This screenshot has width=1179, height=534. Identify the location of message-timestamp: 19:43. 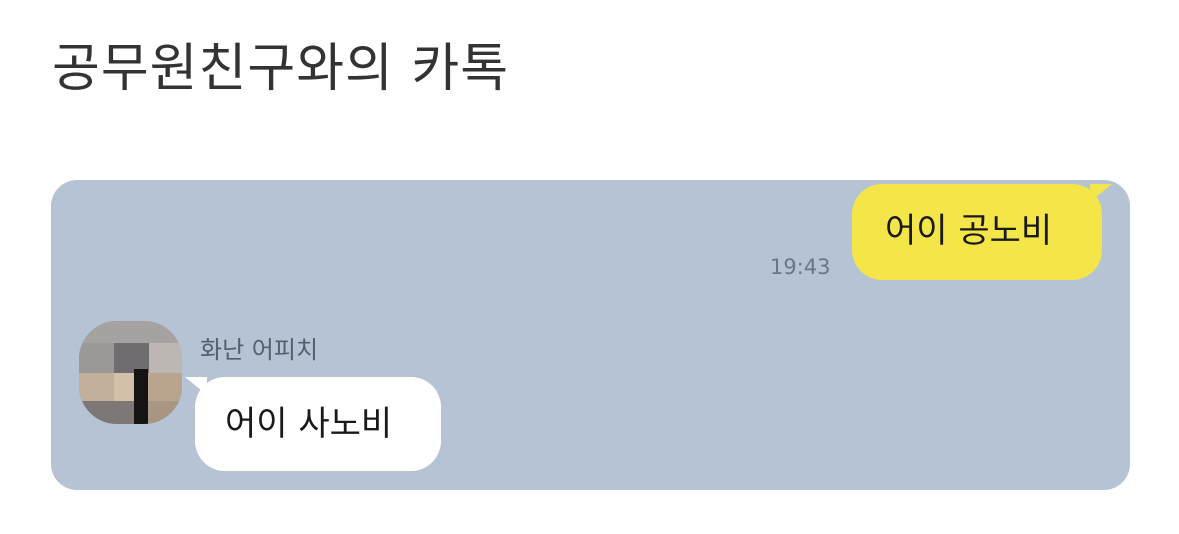
(800, 267).